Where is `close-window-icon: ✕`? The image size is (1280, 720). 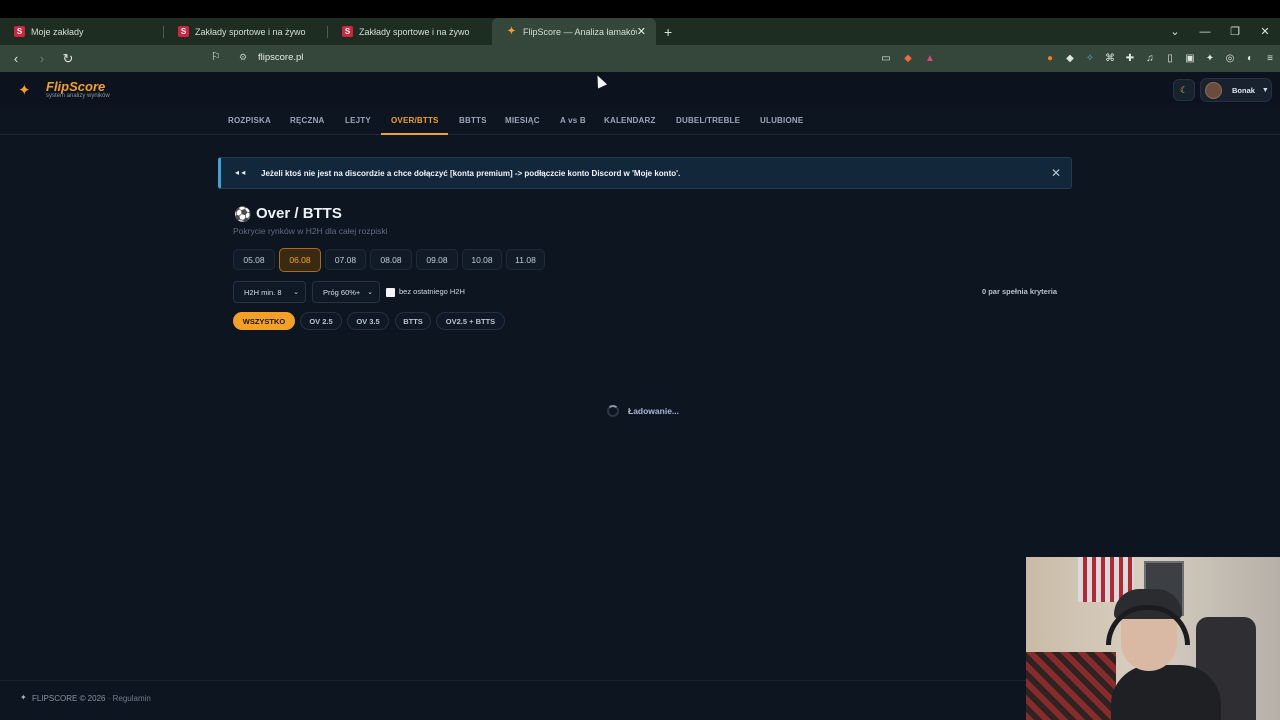 close-window-icon: ✕ is located at coordinates (1265, 31).